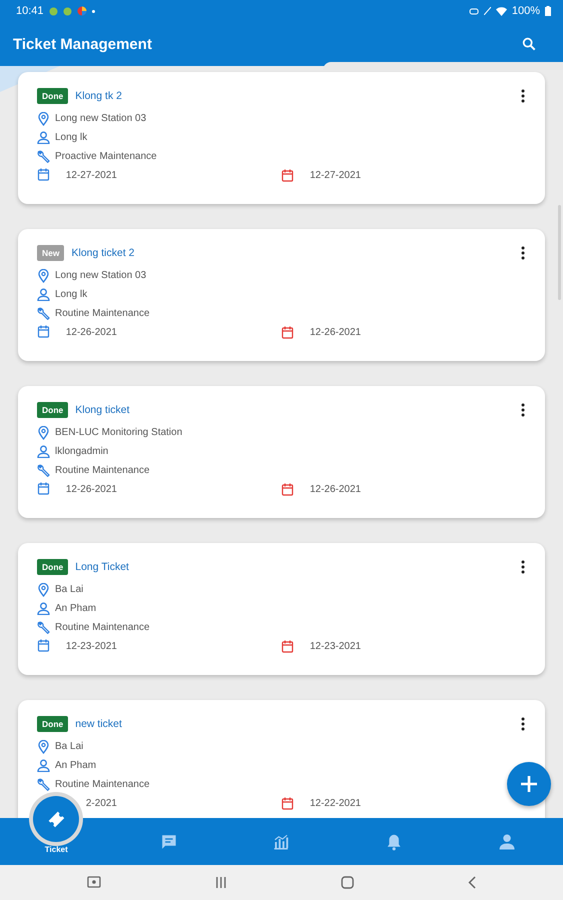  What do you see at coordinates (394, 841) in the screenshot?
I see `bell-icon` at bounding box center [394, 841].